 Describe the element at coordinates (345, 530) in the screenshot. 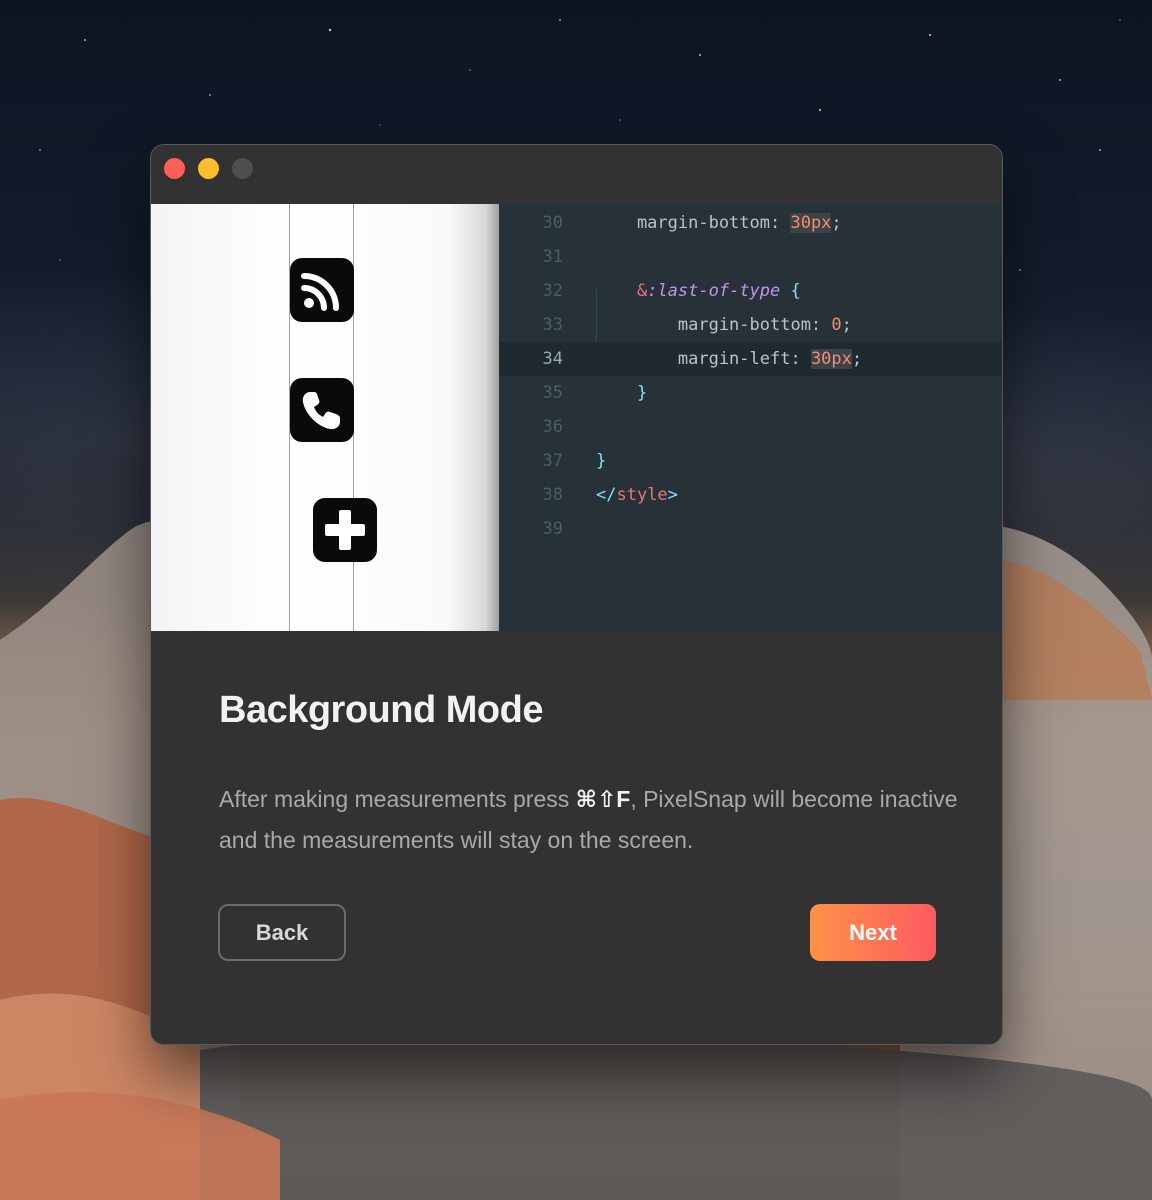

I see `plus-icon` at that location.